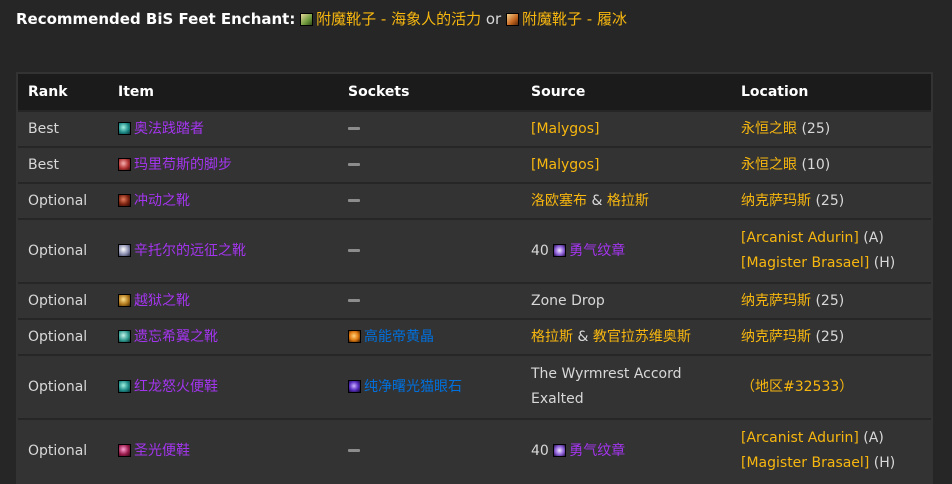  What do you see at coordinates (176, 337) in the screenshot?
I see `item-link: 遗忘希翼之靴` at bounding box center [176, 337].